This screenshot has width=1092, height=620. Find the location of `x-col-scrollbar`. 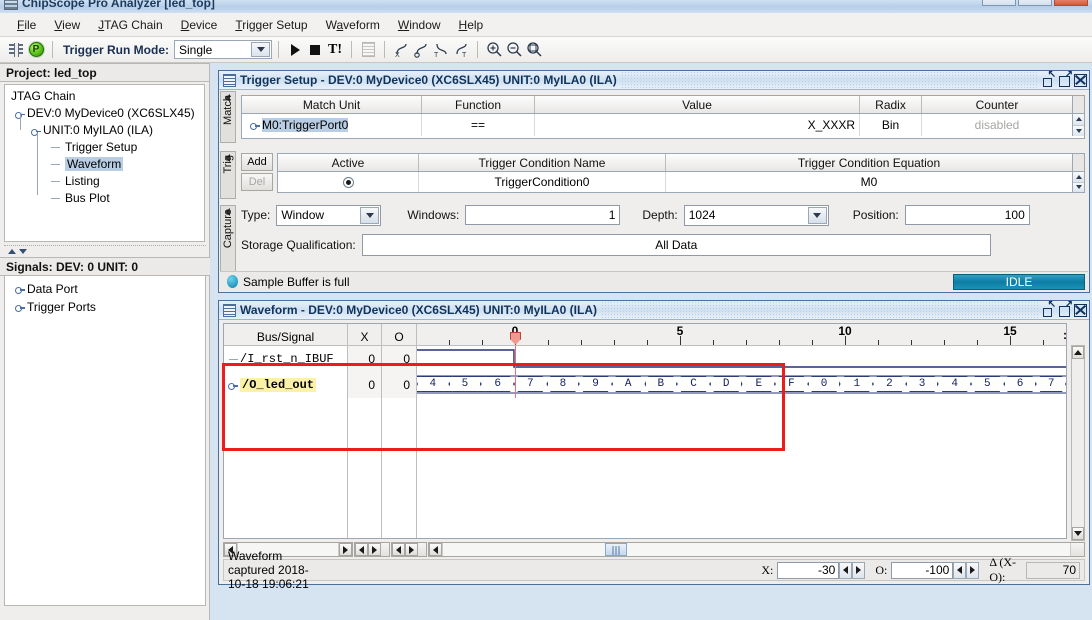

x-col-scrollbar is located at coordinates (372, 549).